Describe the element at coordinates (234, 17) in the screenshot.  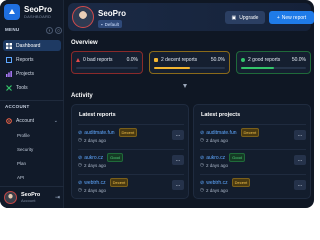
I see `upgrade-icon: ▣` at that location.